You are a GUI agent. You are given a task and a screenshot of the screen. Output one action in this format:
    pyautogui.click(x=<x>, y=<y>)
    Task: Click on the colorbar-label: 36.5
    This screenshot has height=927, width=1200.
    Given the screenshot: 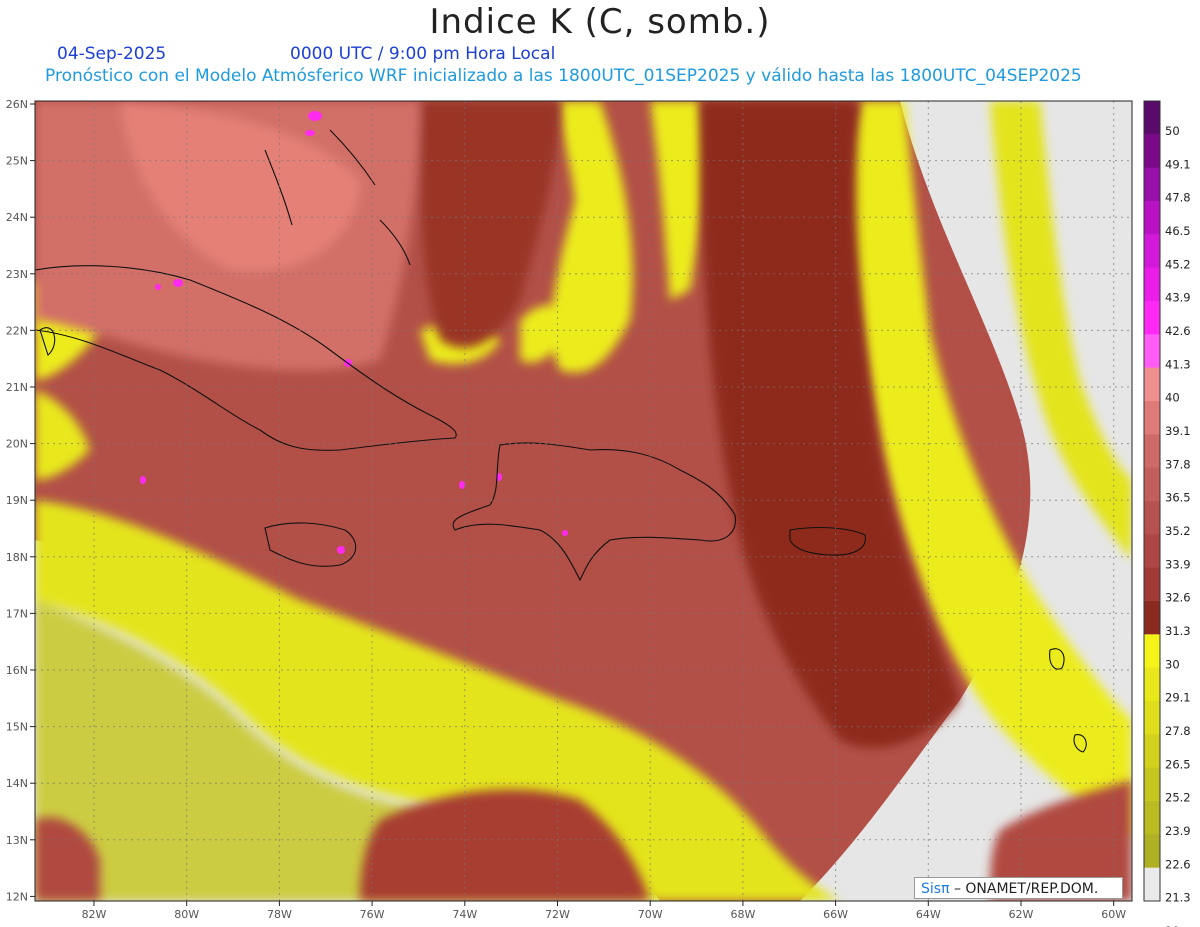 What is the action you would take?
    pyautogui.click(x=1178, y=498)
    